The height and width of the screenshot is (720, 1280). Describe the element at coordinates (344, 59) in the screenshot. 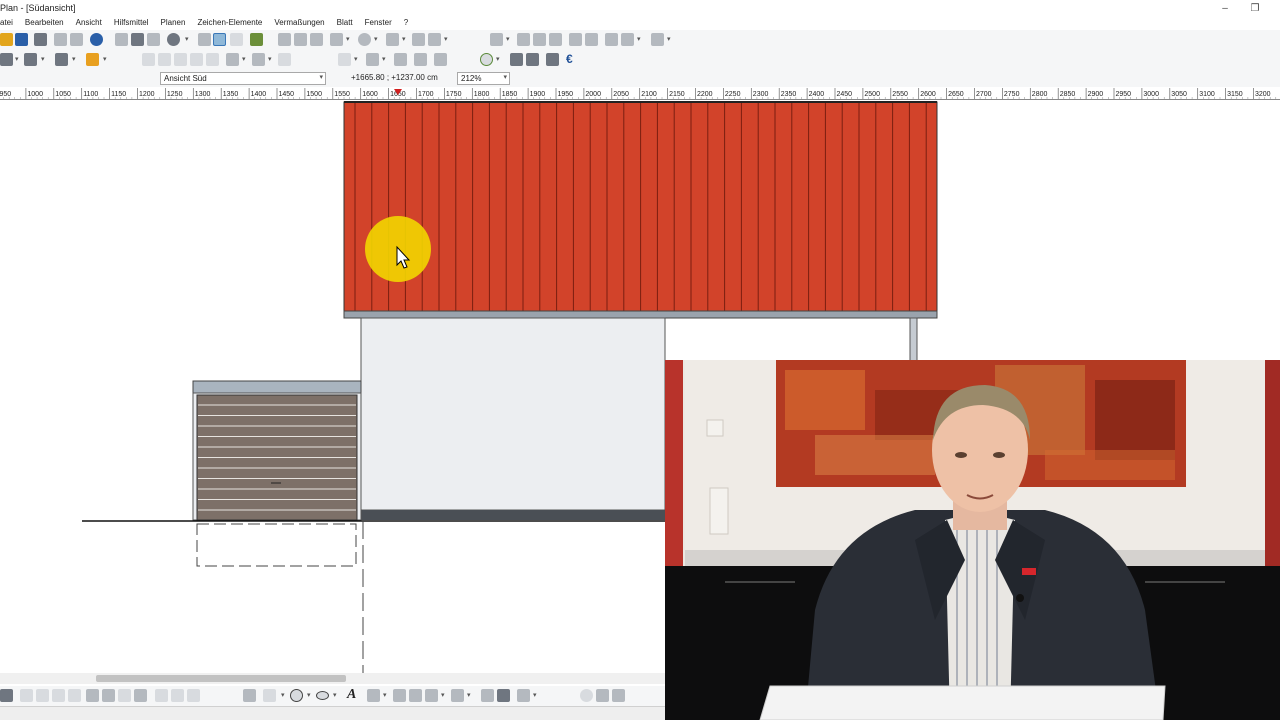

I see `measure-icon` at that location.